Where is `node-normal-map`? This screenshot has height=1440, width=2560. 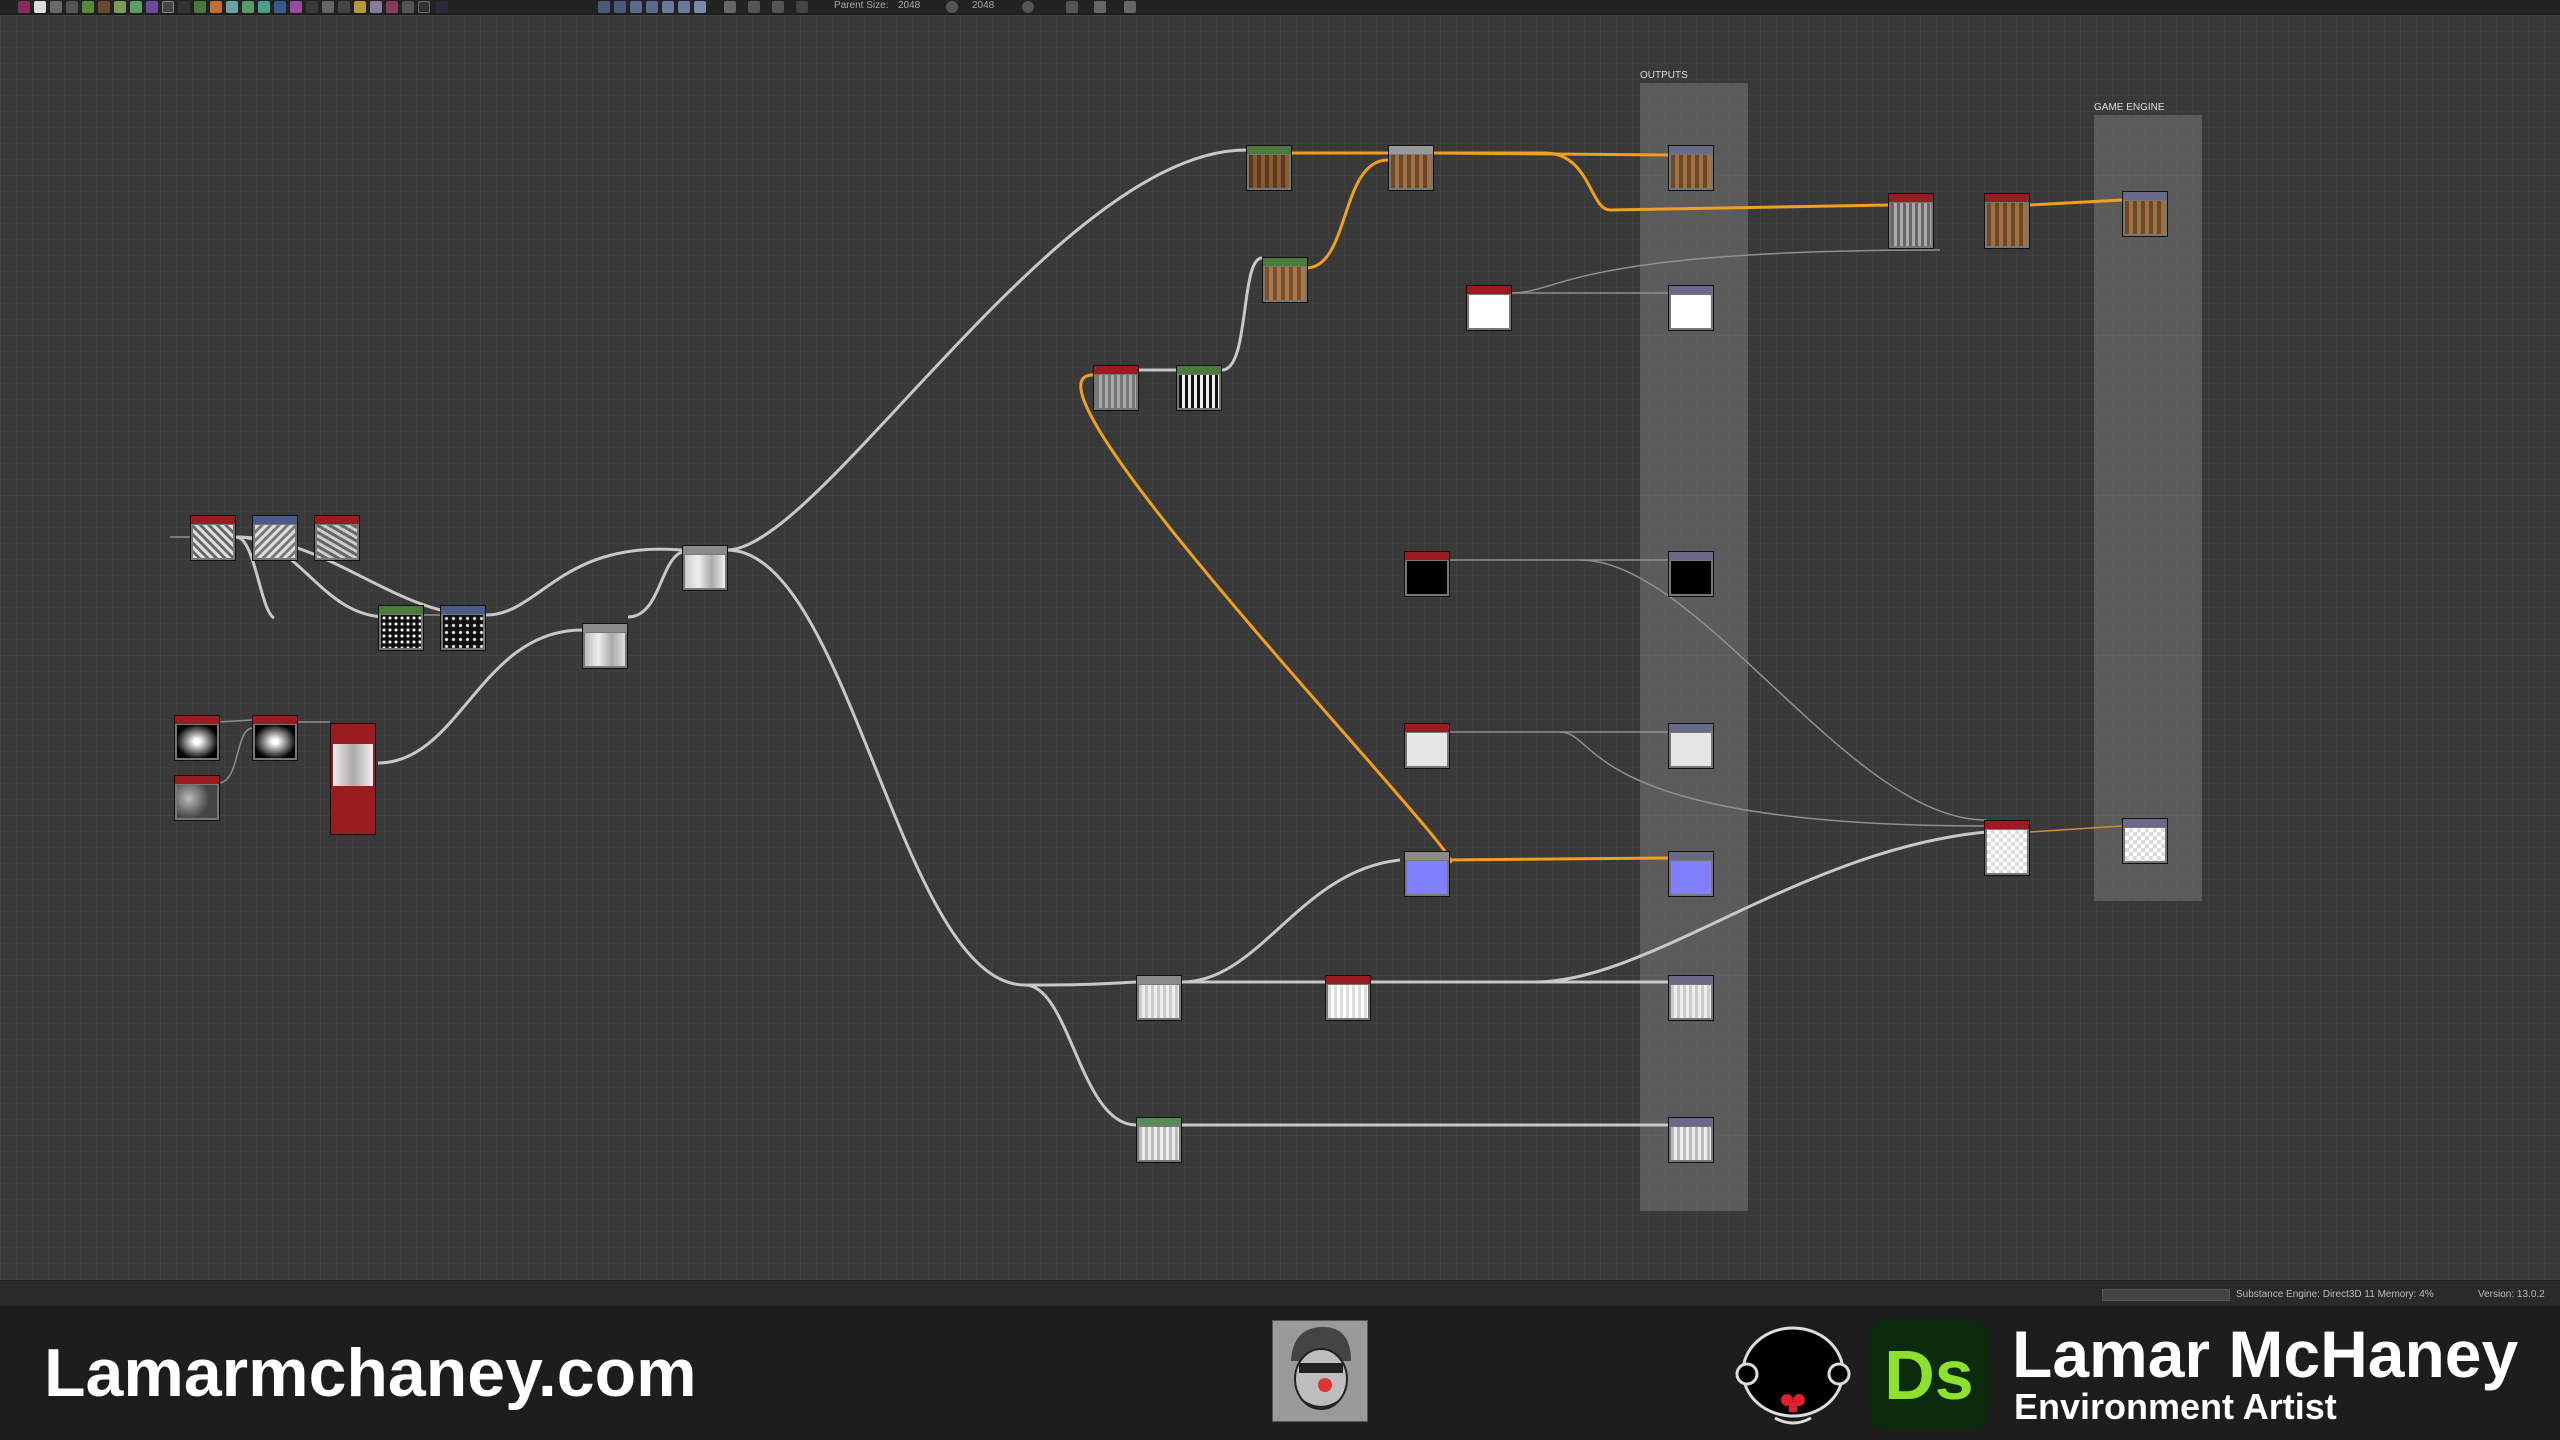 node-normal-map is located at coordinates (1427, 874).